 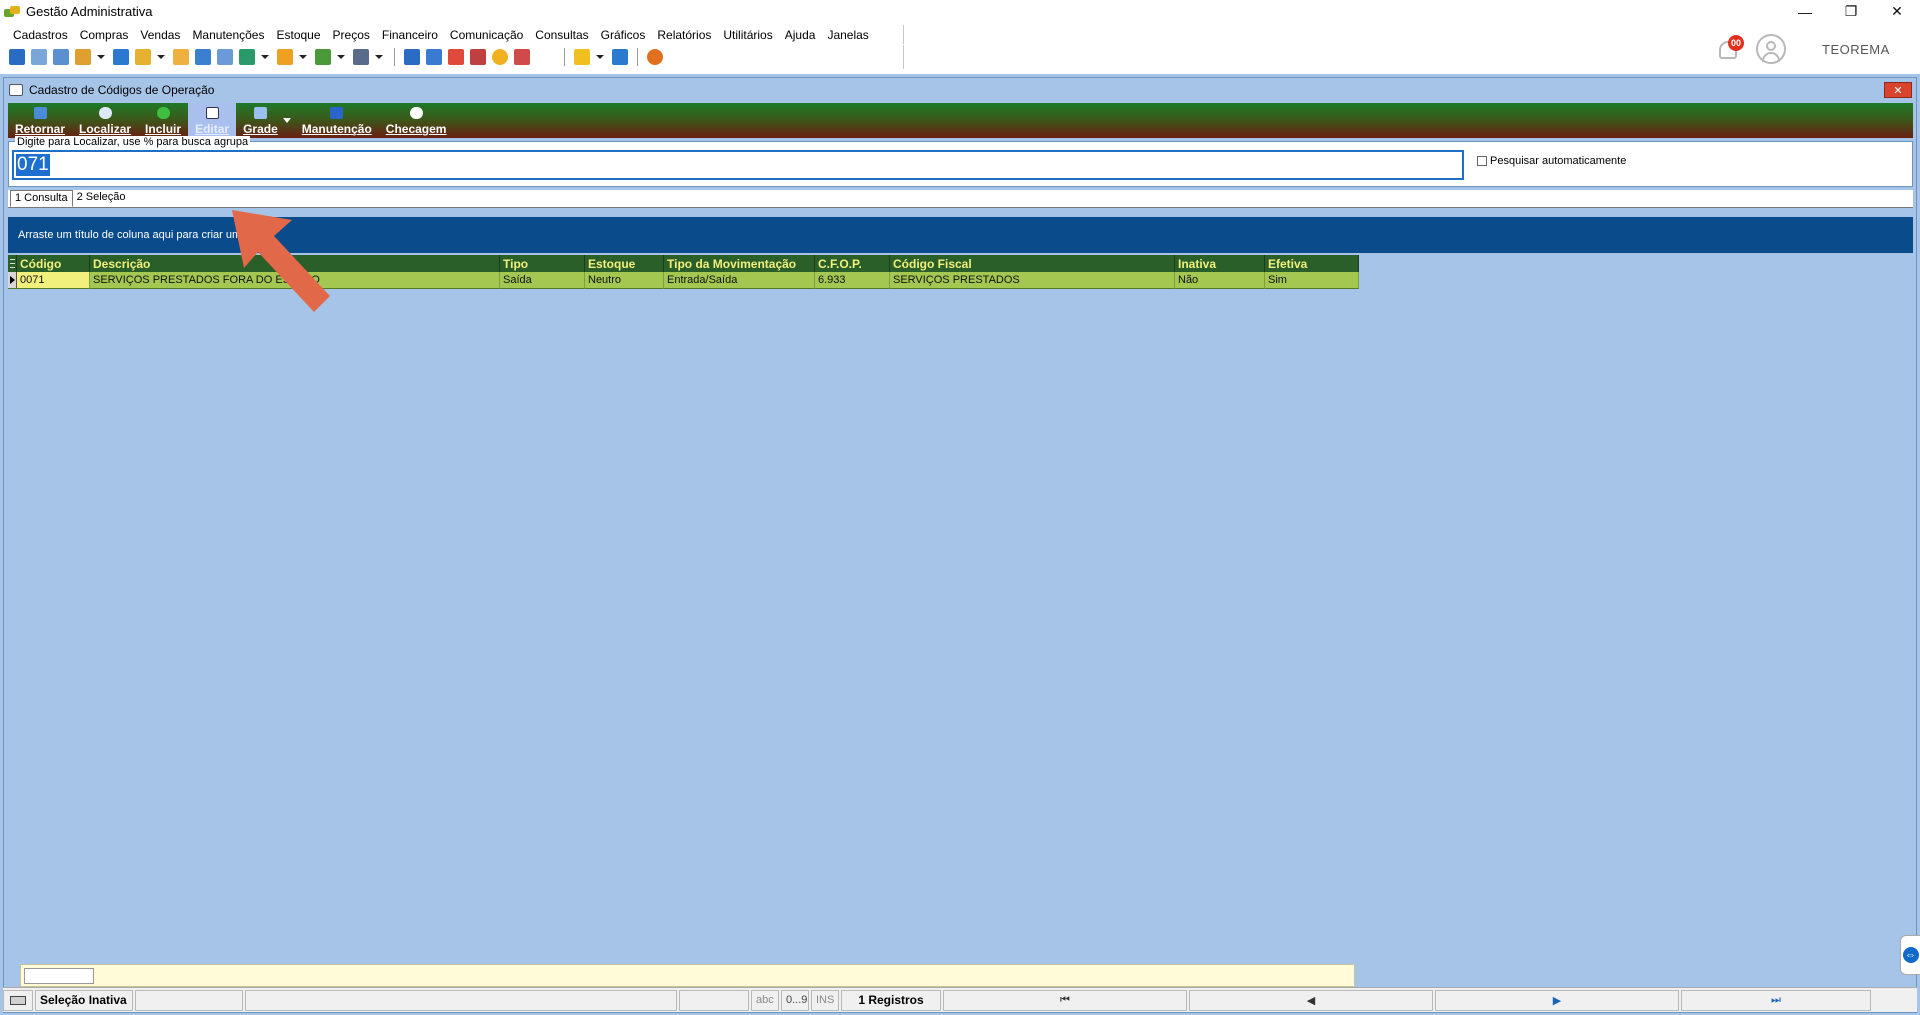 I want to click on restore-button: ❐, so click(x=1851, y=11).